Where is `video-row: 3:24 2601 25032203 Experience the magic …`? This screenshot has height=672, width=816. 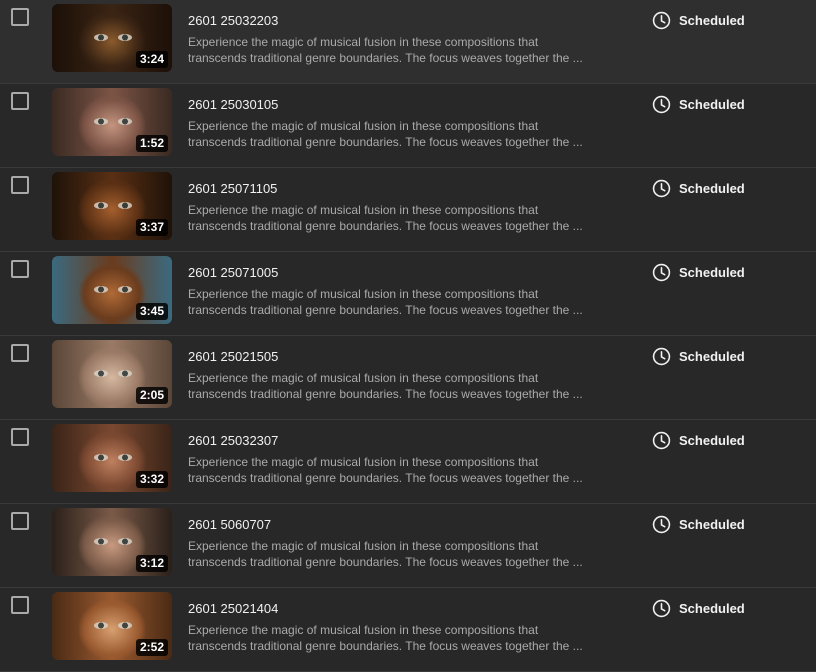
video-row: 3:24 2601 25032203 Experience the magic … is located at coordinates (408, 42).